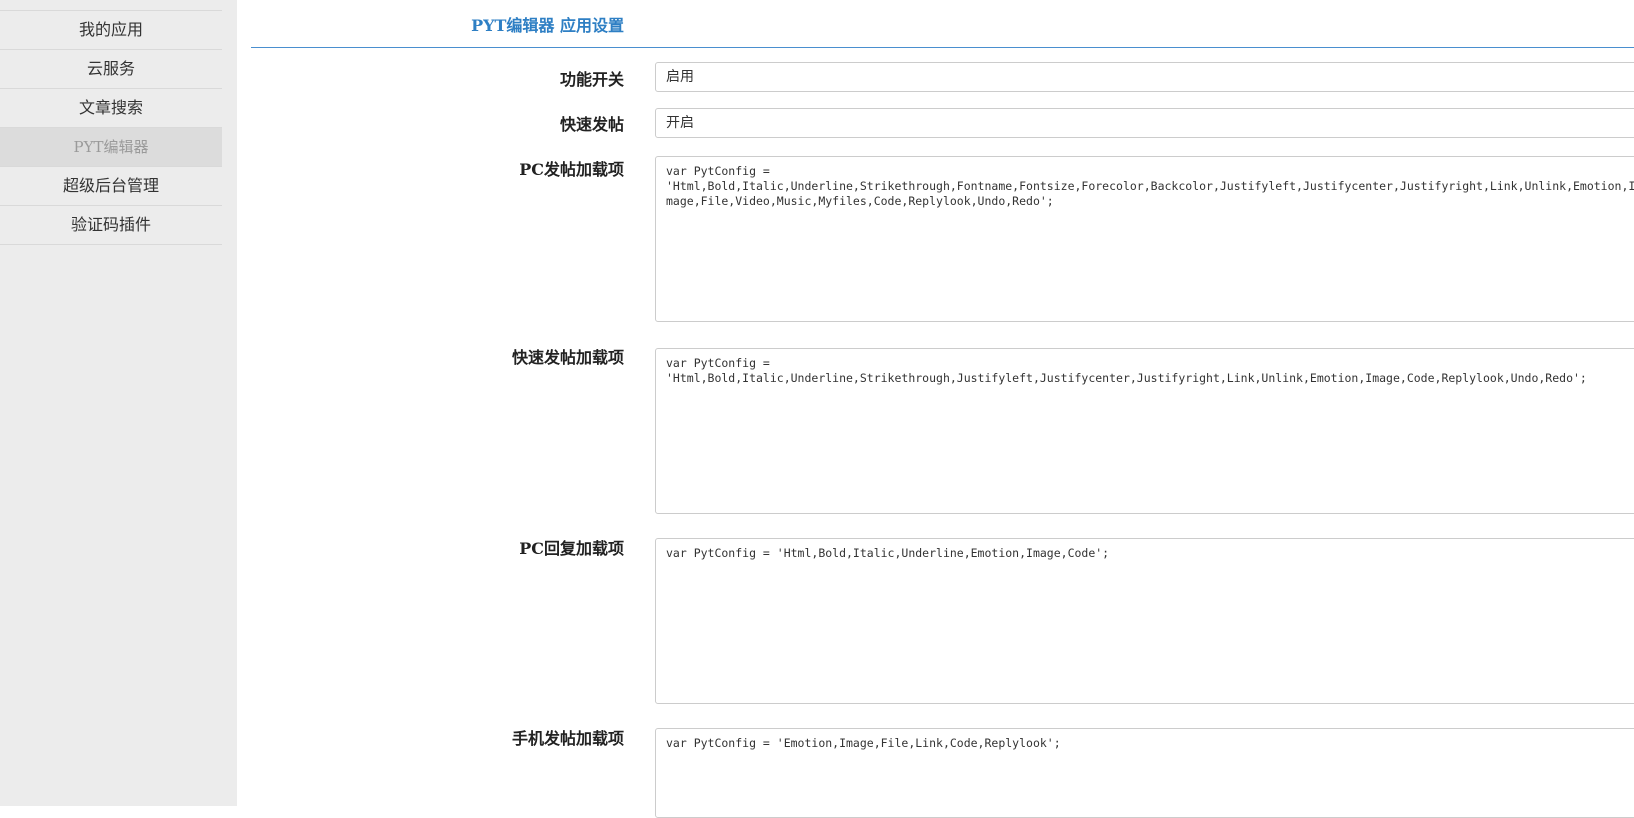 The width and height of the screenshot is (1634, 818). I want to click on sidebar-item-label: PYT编辑器, so click(111, 147).